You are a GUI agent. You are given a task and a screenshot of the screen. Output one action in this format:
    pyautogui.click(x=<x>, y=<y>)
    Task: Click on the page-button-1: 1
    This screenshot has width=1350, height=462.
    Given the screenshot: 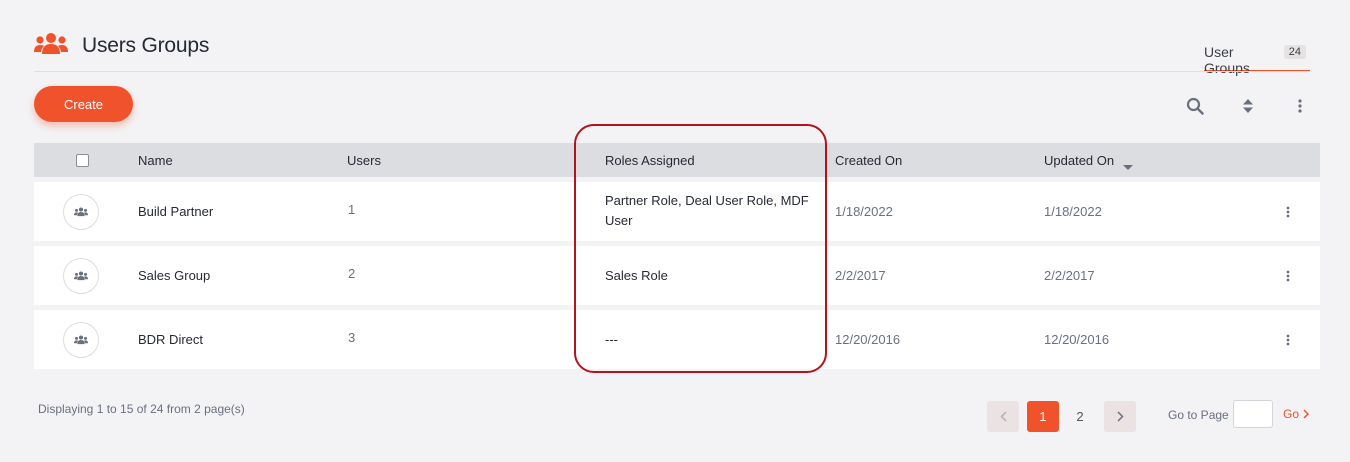 What is the action you would take?
    pyautogui.click(x=1043, y=416)
    